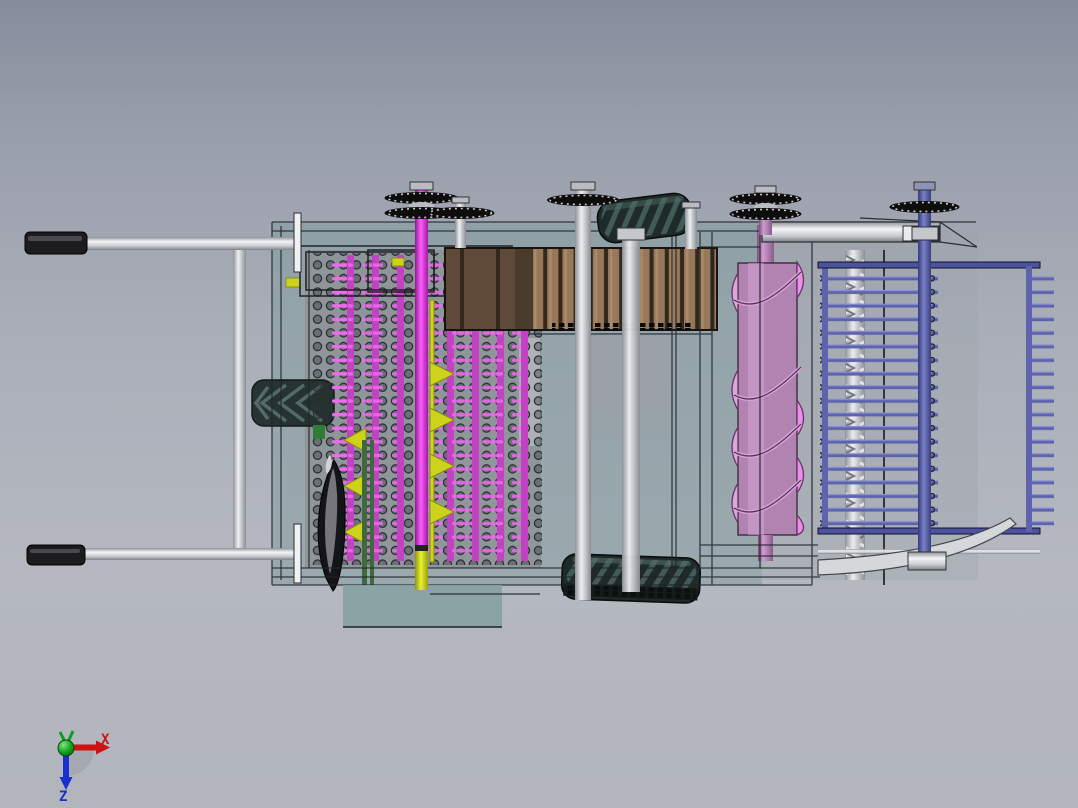  Describe the element at coordinates (1043, 400) in the screenshot. I see `tine-row-right` at that location.